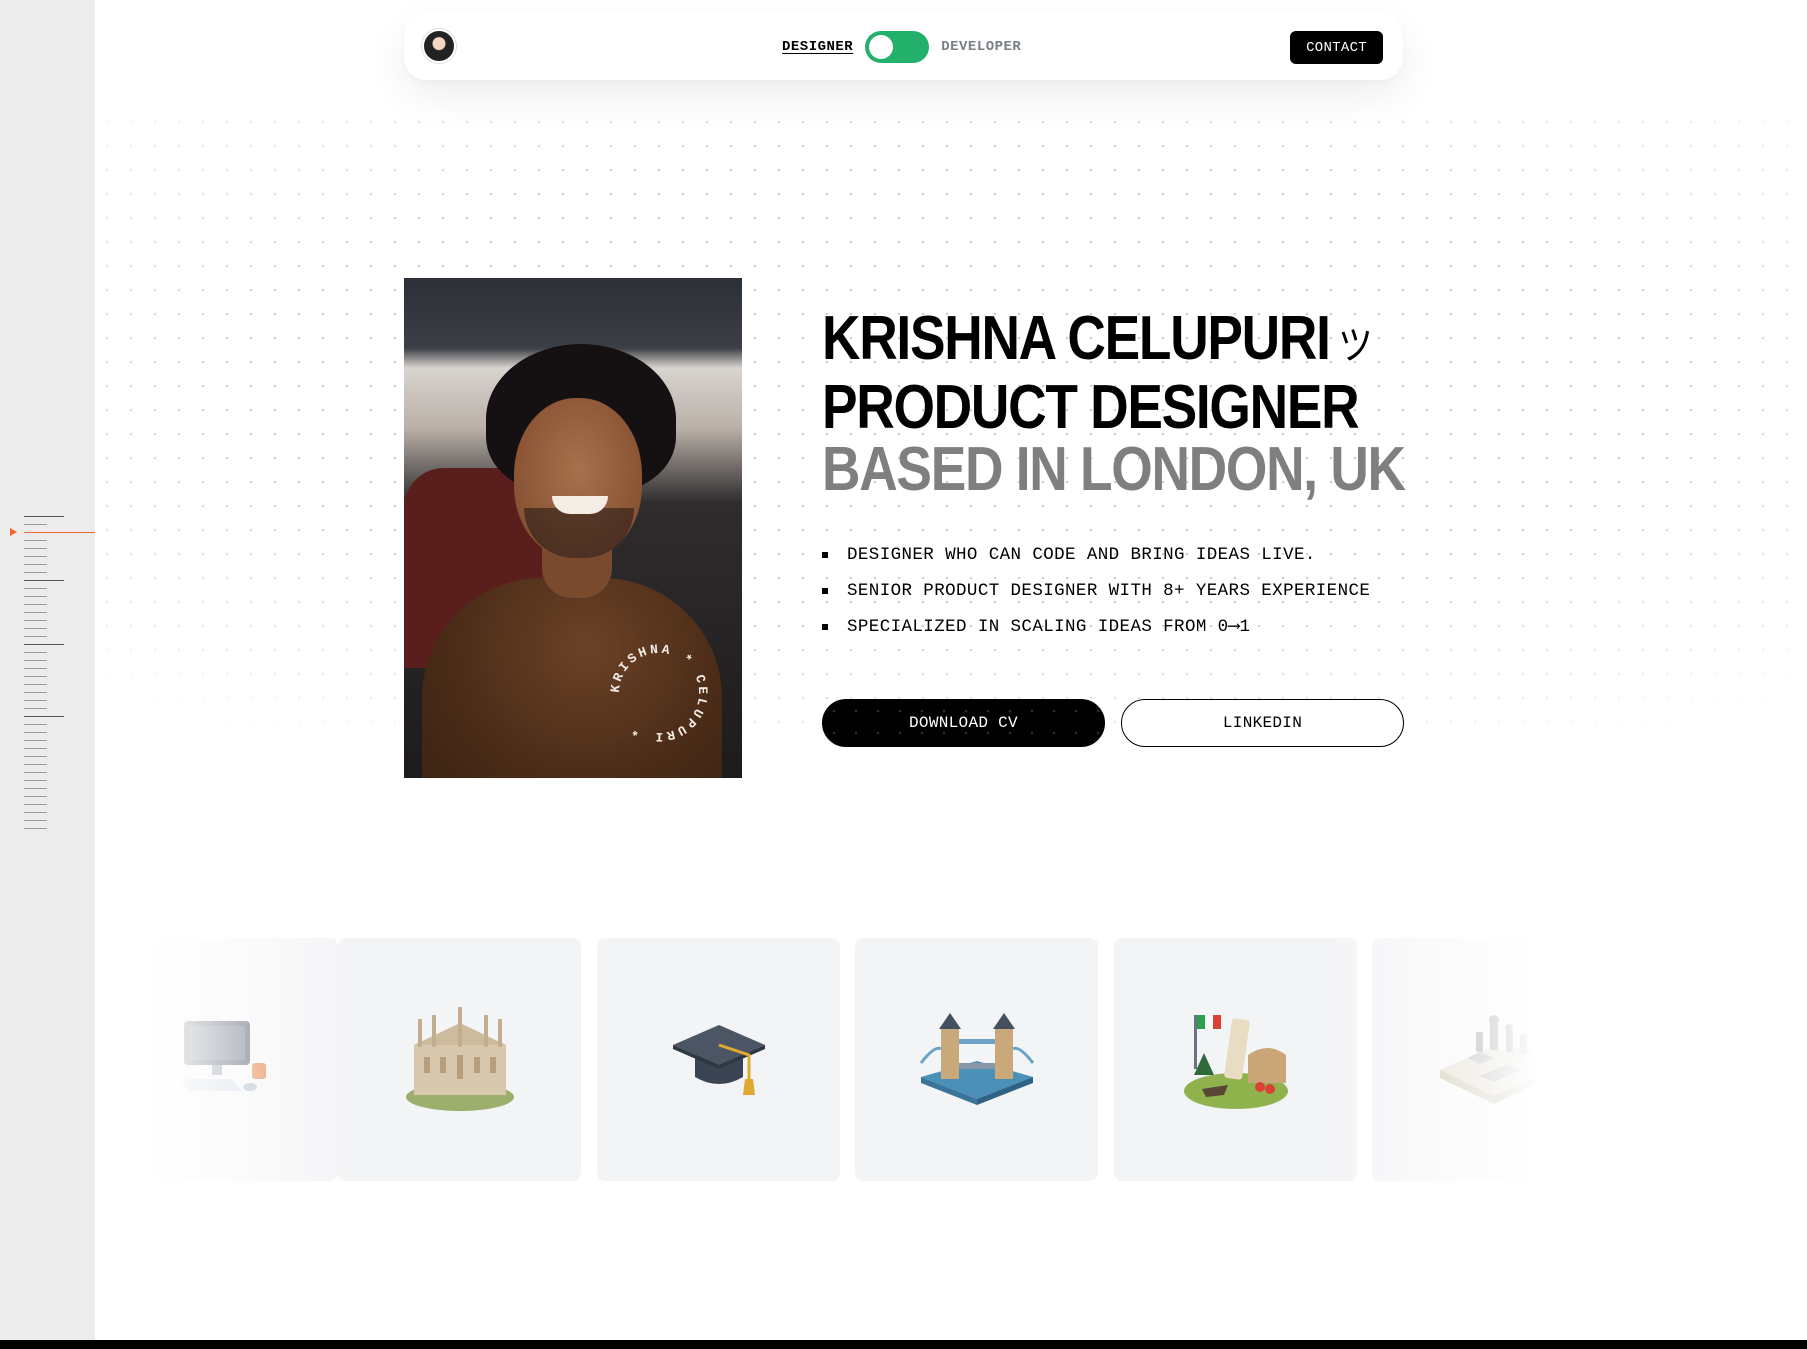 This screenshot has height=1349, width=1807. Describe the element at coordinates (1114, 469) in the screenshot. I see `hero-location: BASED IN LONDON, UK` at that location.